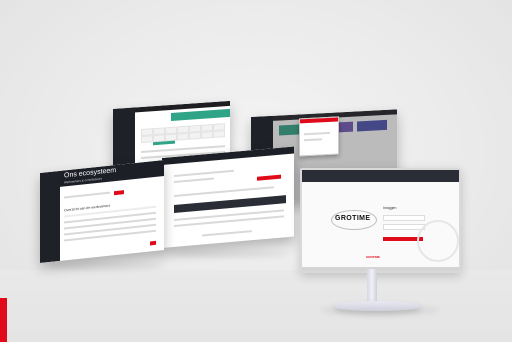 The height and width of the screenshot is (342, 512). I want to click on monitor-bezel, so click(380, 269).